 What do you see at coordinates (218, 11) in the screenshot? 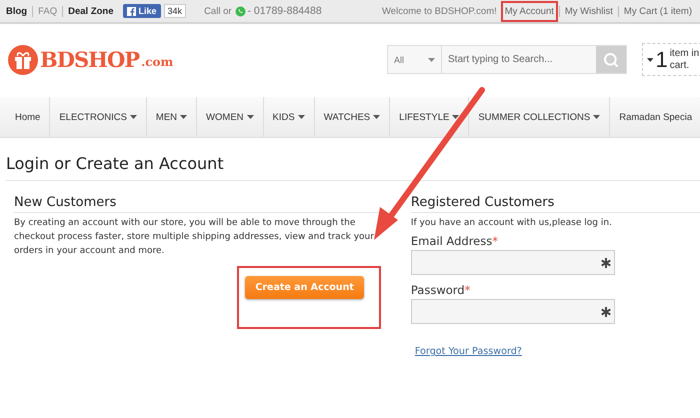
I see `call-label: Call or` at bounding box center [218, 11].